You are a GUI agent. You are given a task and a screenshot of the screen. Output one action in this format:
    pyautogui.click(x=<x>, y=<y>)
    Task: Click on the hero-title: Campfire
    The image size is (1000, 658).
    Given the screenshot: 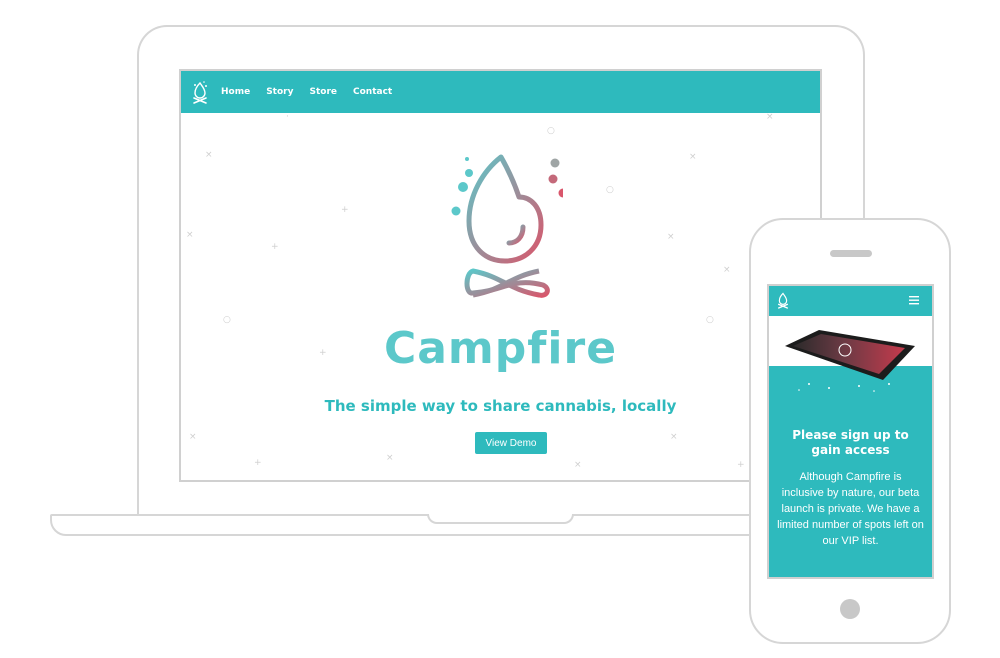 What is the action you would take?
    pyautogui.click(x=500, y=348)
    